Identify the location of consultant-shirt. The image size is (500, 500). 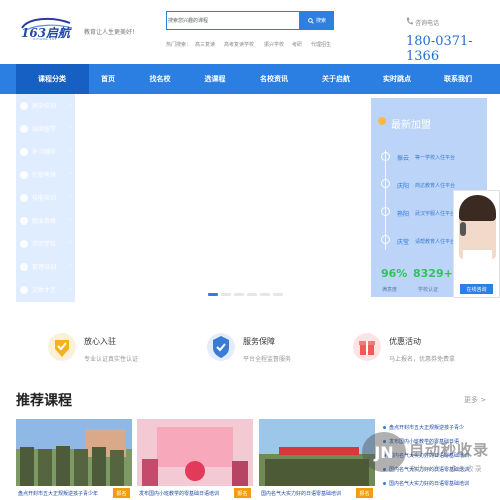
(477, 255).